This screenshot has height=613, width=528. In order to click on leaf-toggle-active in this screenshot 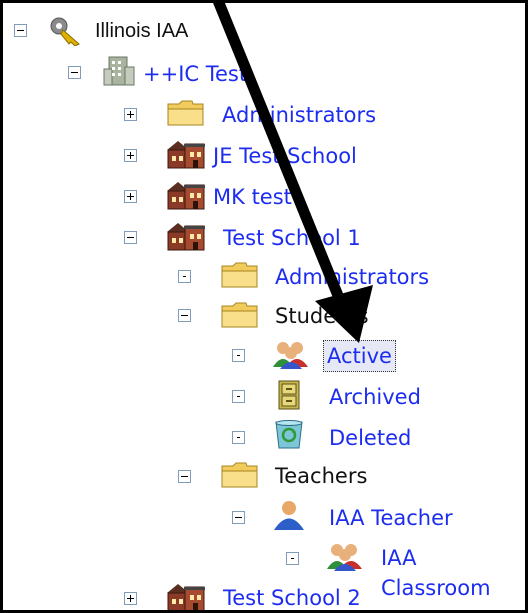, I will do `click(238, 355)`.